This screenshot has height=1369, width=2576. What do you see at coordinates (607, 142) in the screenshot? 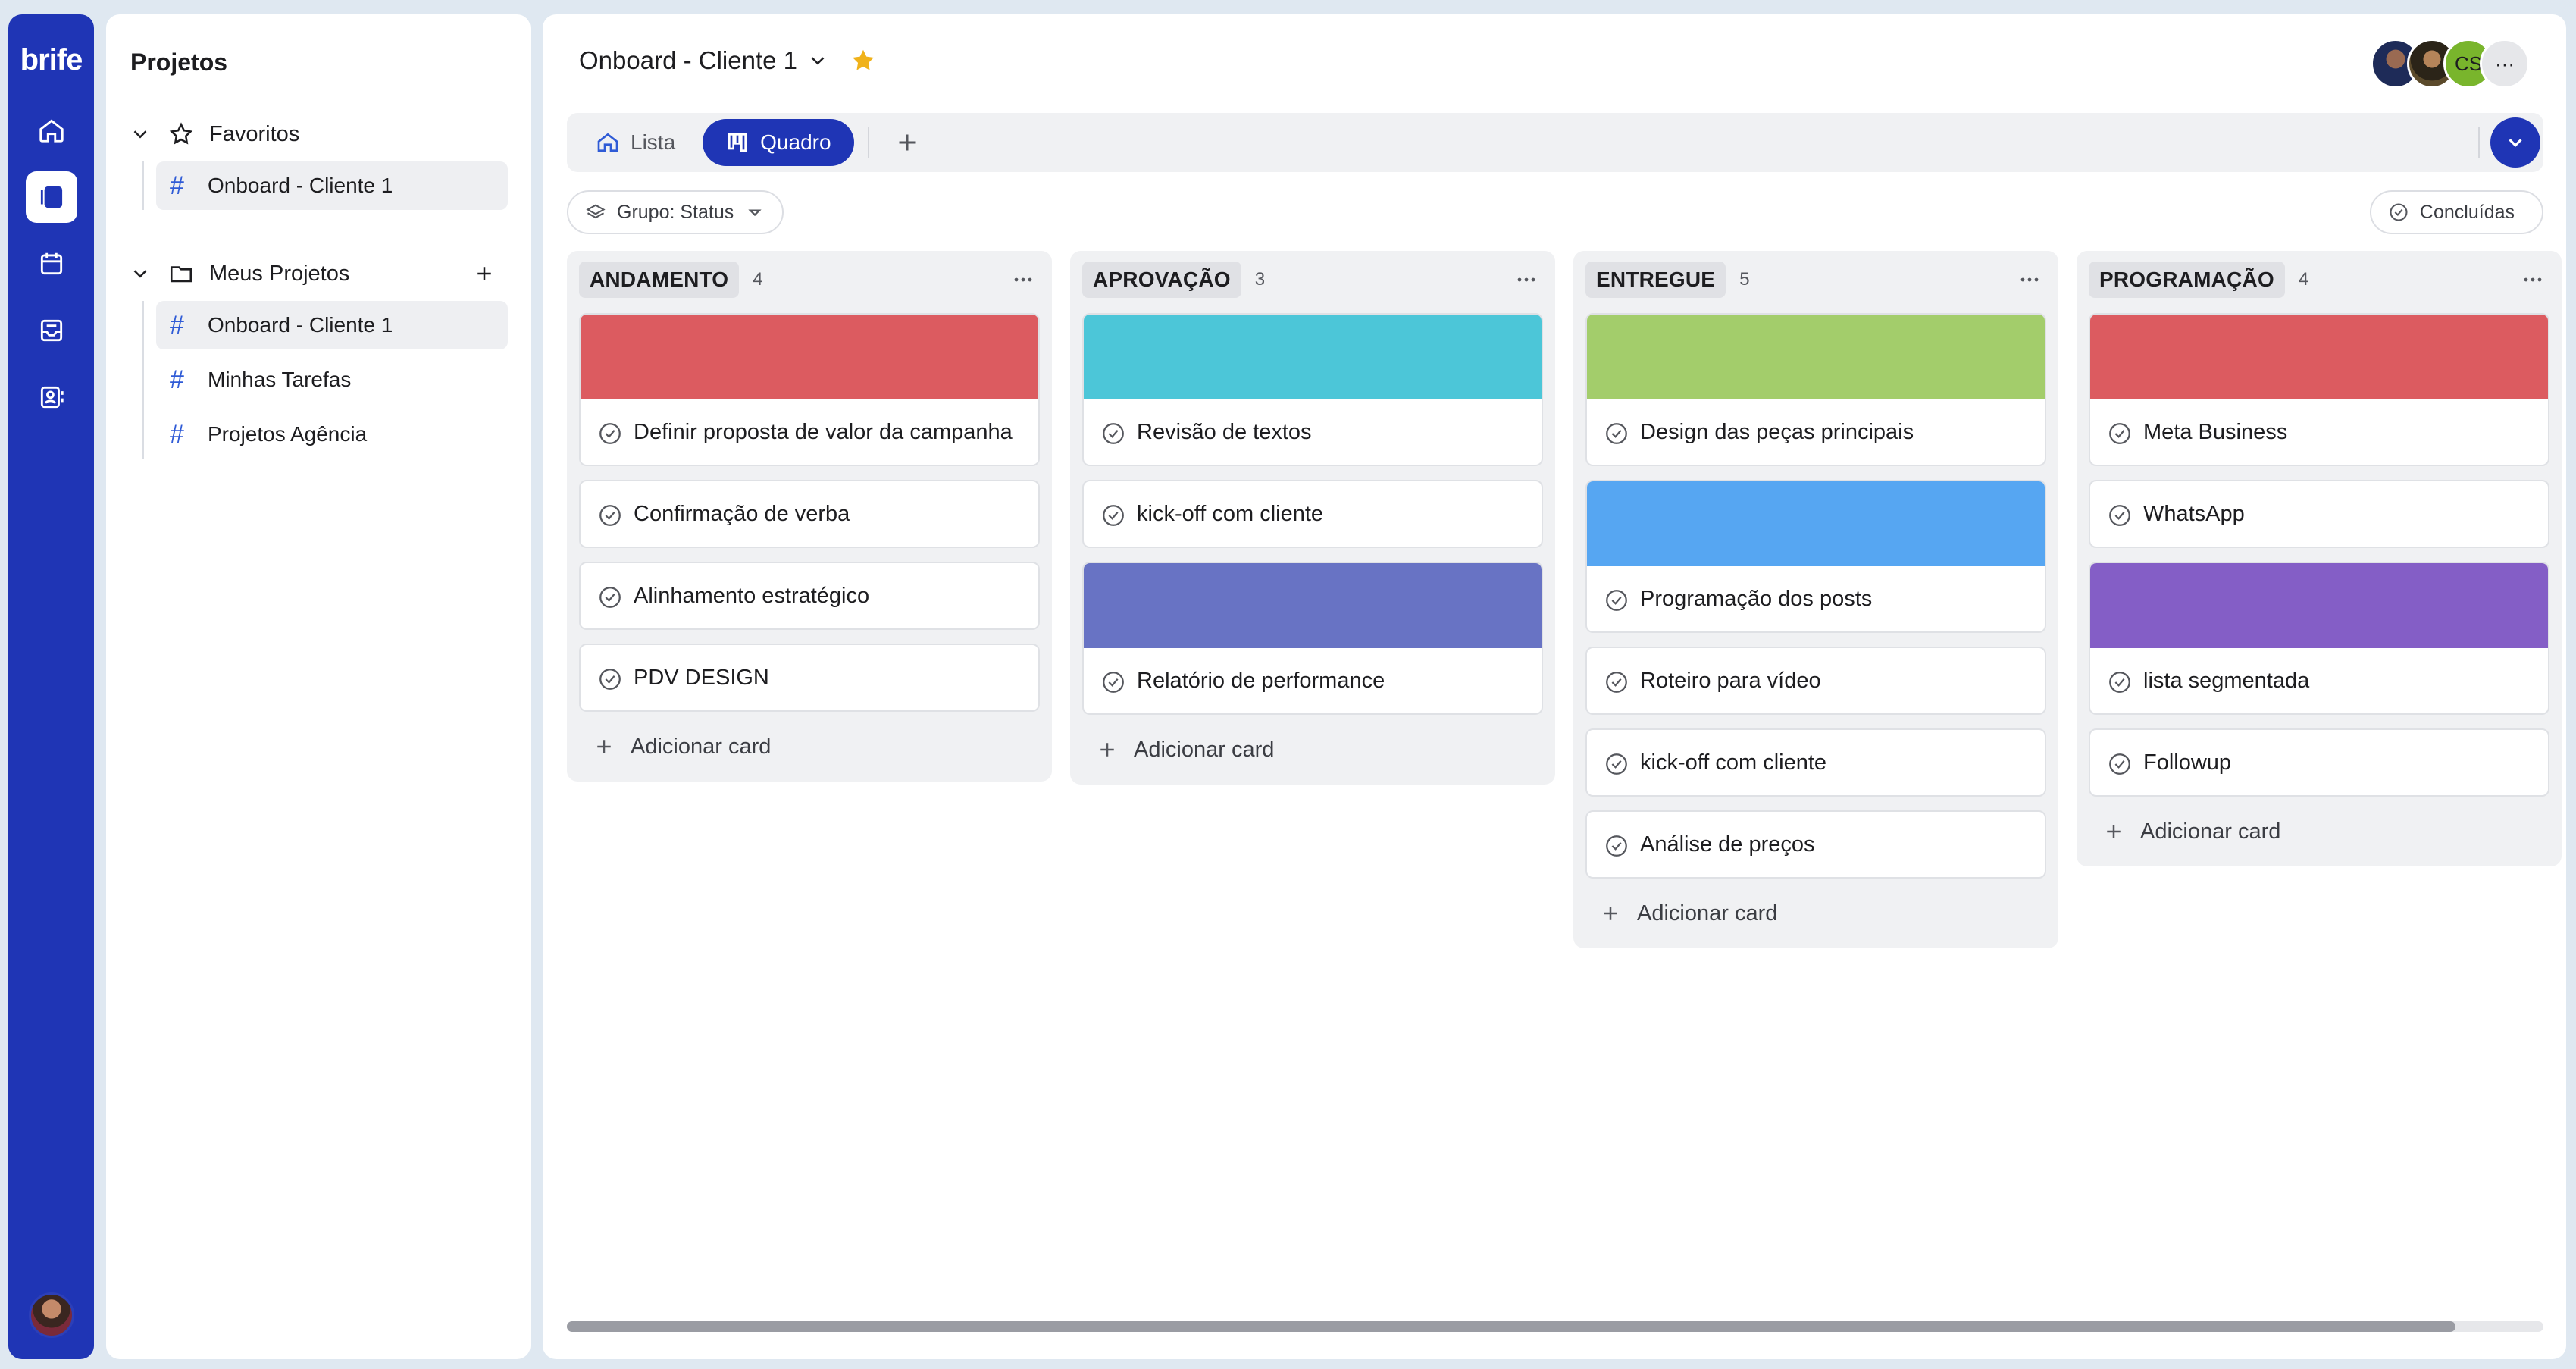
I see `home-icon` at bounding box center [607, 142].